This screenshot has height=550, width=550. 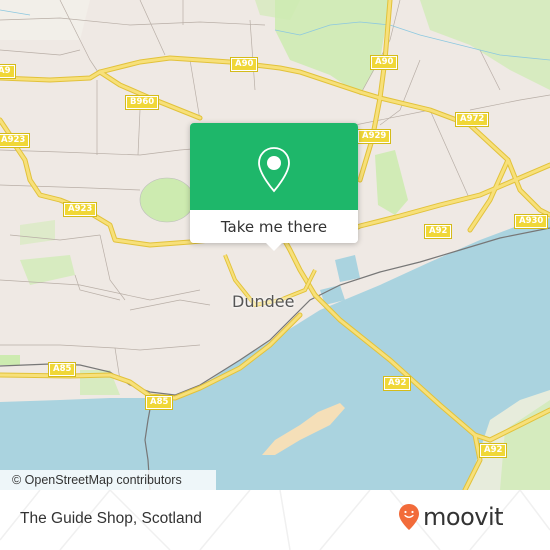 I want to click on road-shield: A930, so click(x=531, y=221).